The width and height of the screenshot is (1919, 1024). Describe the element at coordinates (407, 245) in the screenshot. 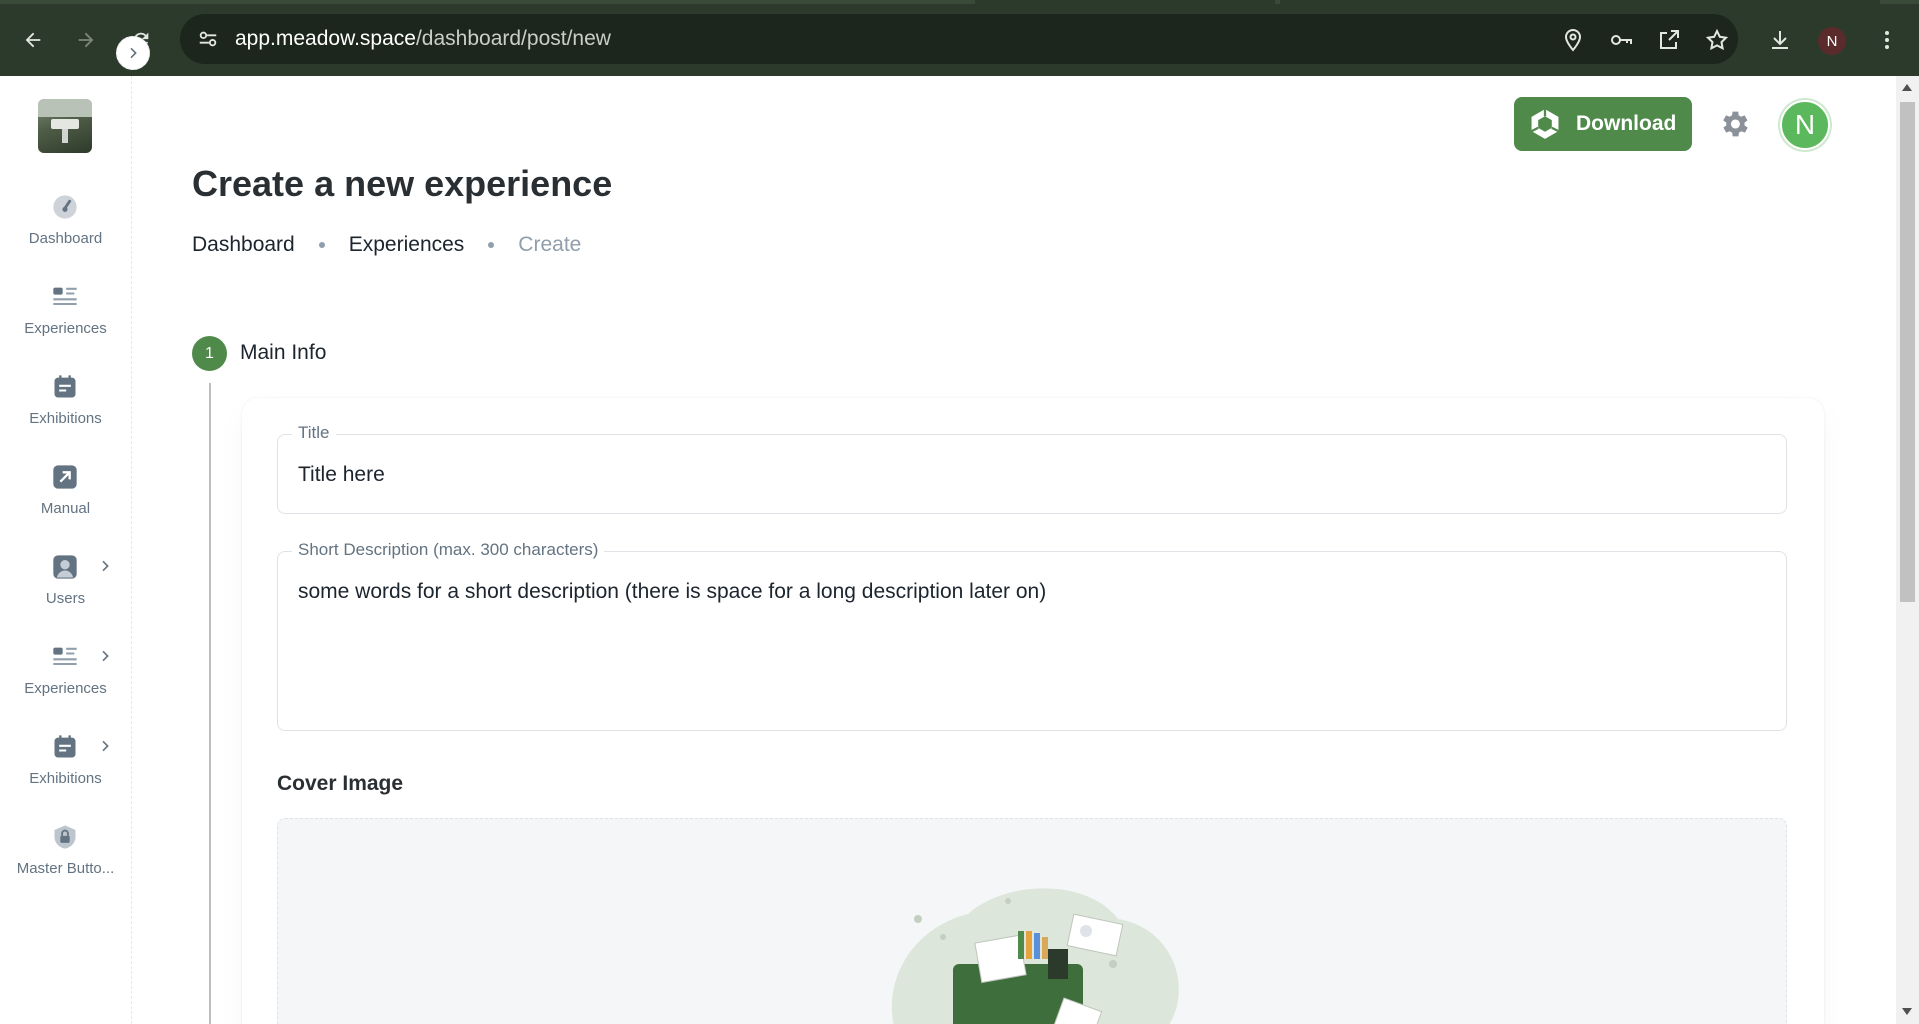

I see `breadcrumb-experiences: Experiences` at that location.